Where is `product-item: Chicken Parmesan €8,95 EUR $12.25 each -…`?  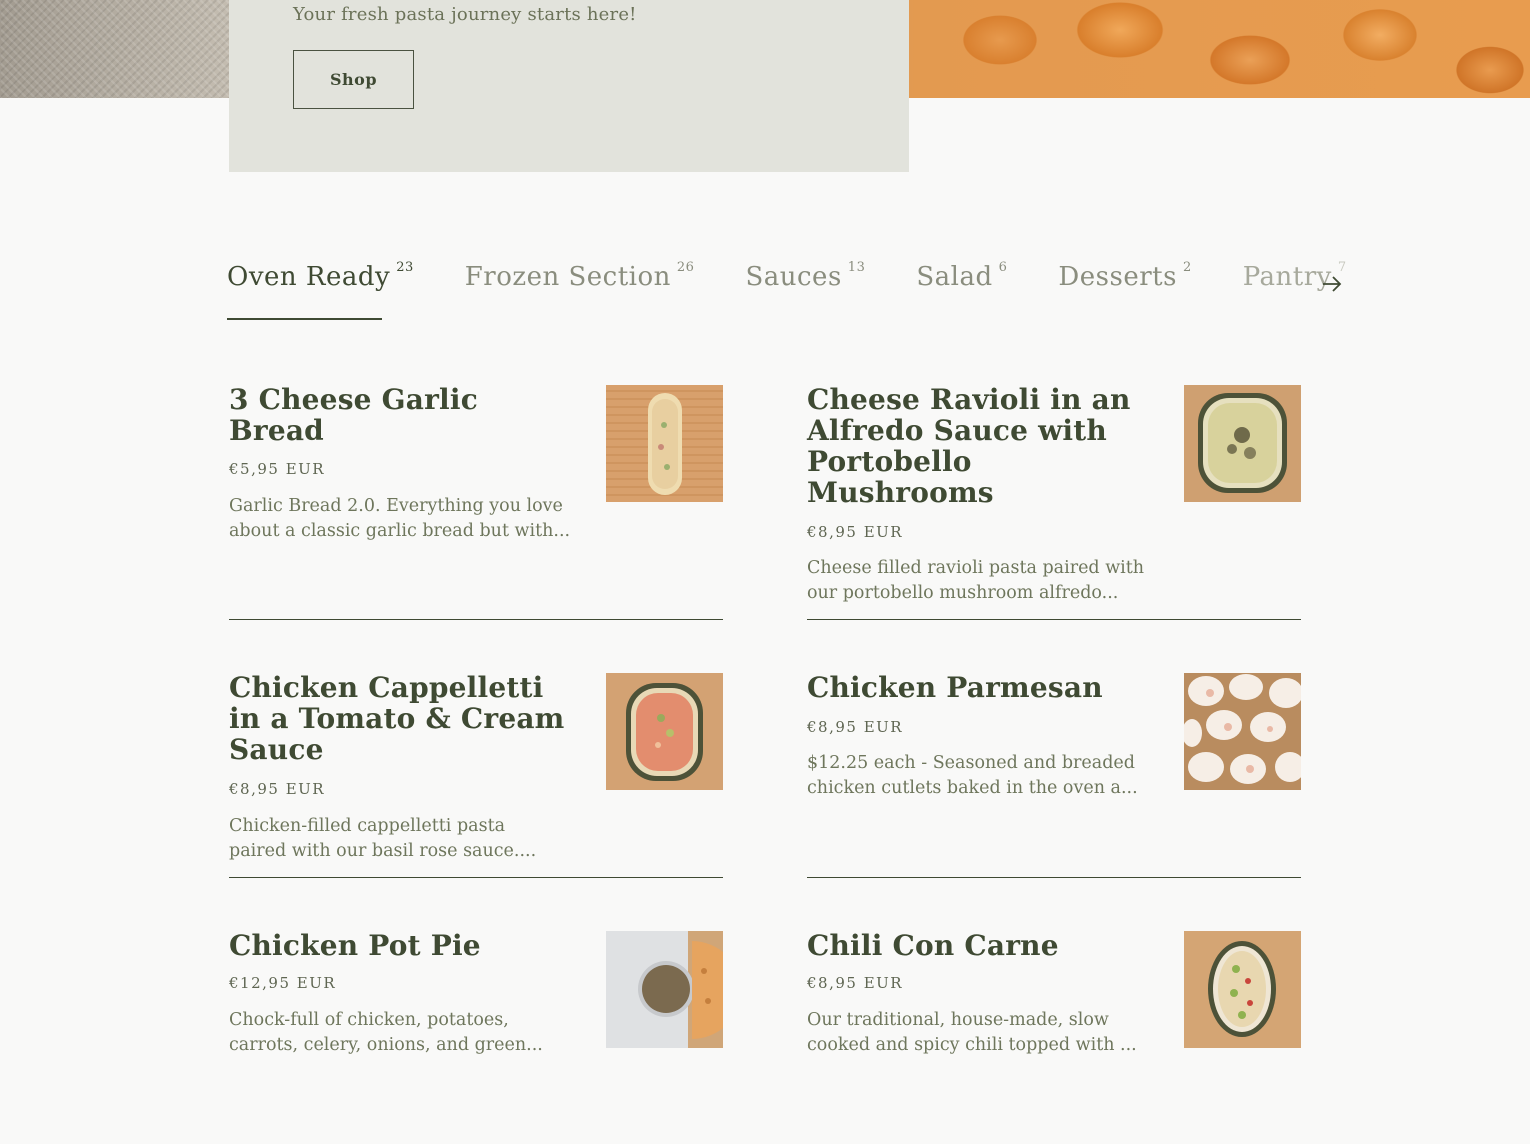
product-item: Chicken Parmesan €8,95 EUR $12.25 each -… is located at coordinates (1054, 736).